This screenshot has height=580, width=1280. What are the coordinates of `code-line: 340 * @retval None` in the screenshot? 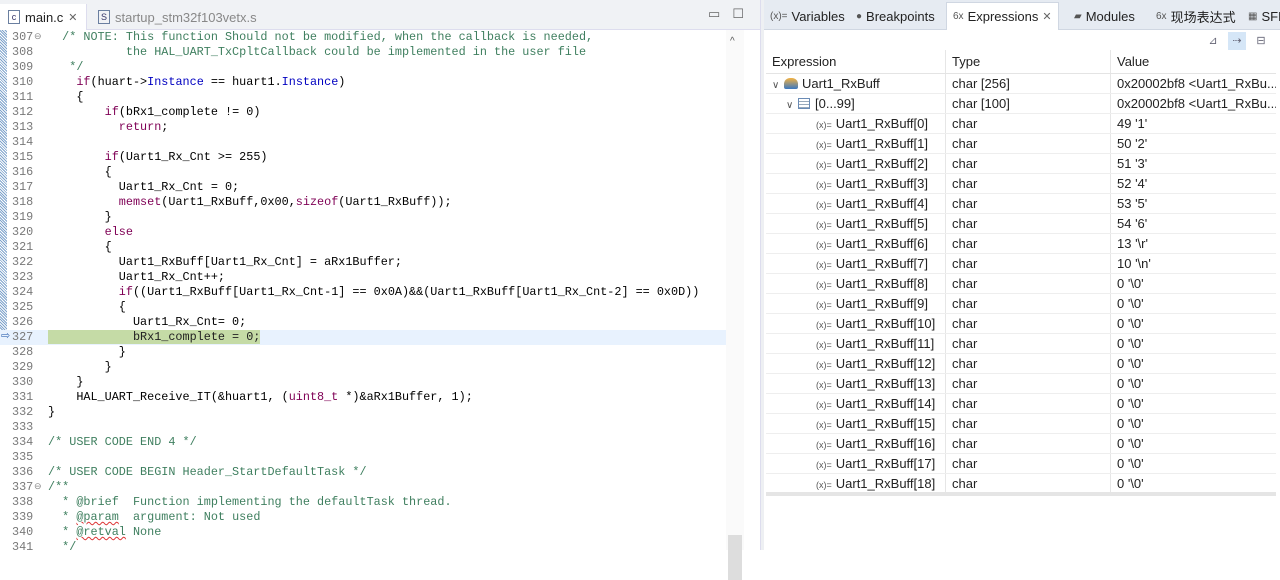 It's located at (363, 532).